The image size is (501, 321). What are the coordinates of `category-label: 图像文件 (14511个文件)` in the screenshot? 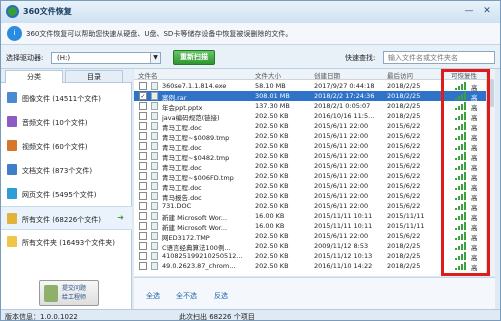 It's located at (61, 99).